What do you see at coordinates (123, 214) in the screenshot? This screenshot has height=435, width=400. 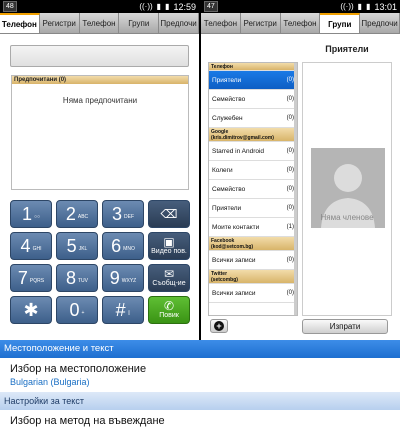 I see `key-3: 3 DEF` at bounding box center [123, 214].